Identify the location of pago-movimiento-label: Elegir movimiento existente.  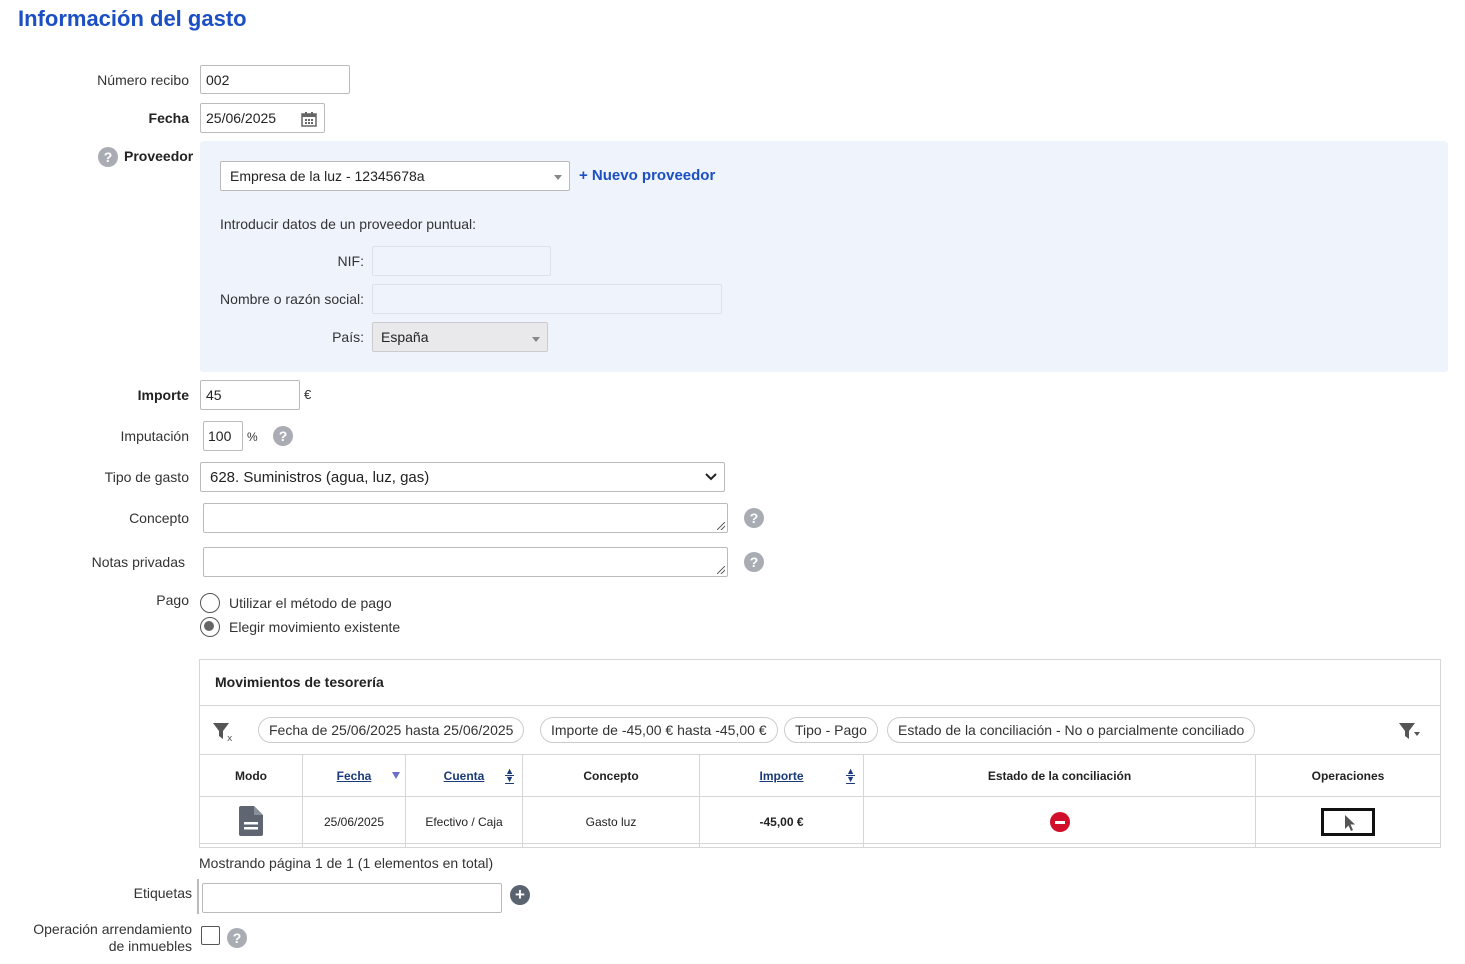
(314, 627).